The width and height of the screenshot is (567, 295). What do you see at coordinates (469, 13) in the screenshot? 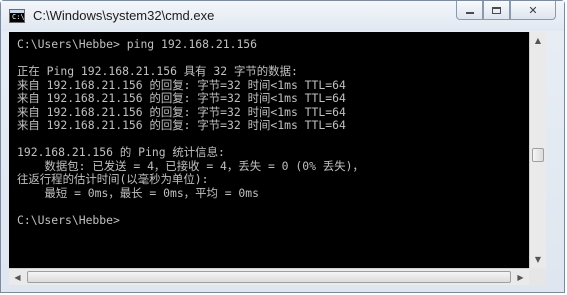
I see `minimize-icon` at bounding box center [469, 13].